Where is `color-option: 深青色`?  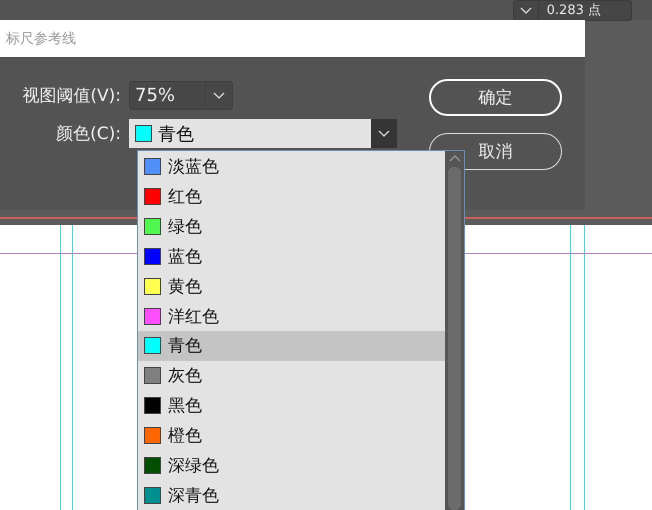 color-option: 深青色 is located at coordinates (291, 495).